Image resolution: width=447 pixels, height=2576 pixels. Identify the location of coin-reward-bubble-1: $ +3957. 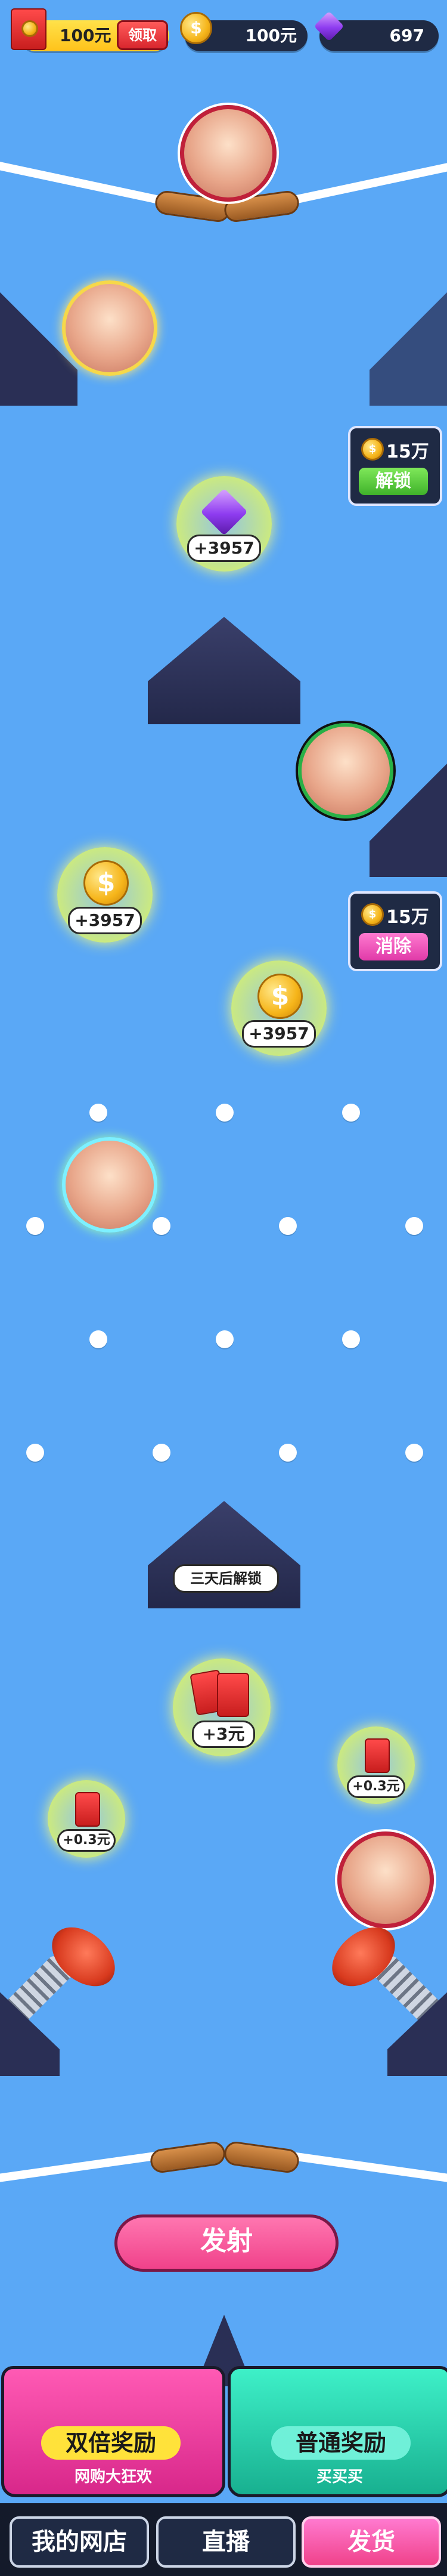
(105, 895).